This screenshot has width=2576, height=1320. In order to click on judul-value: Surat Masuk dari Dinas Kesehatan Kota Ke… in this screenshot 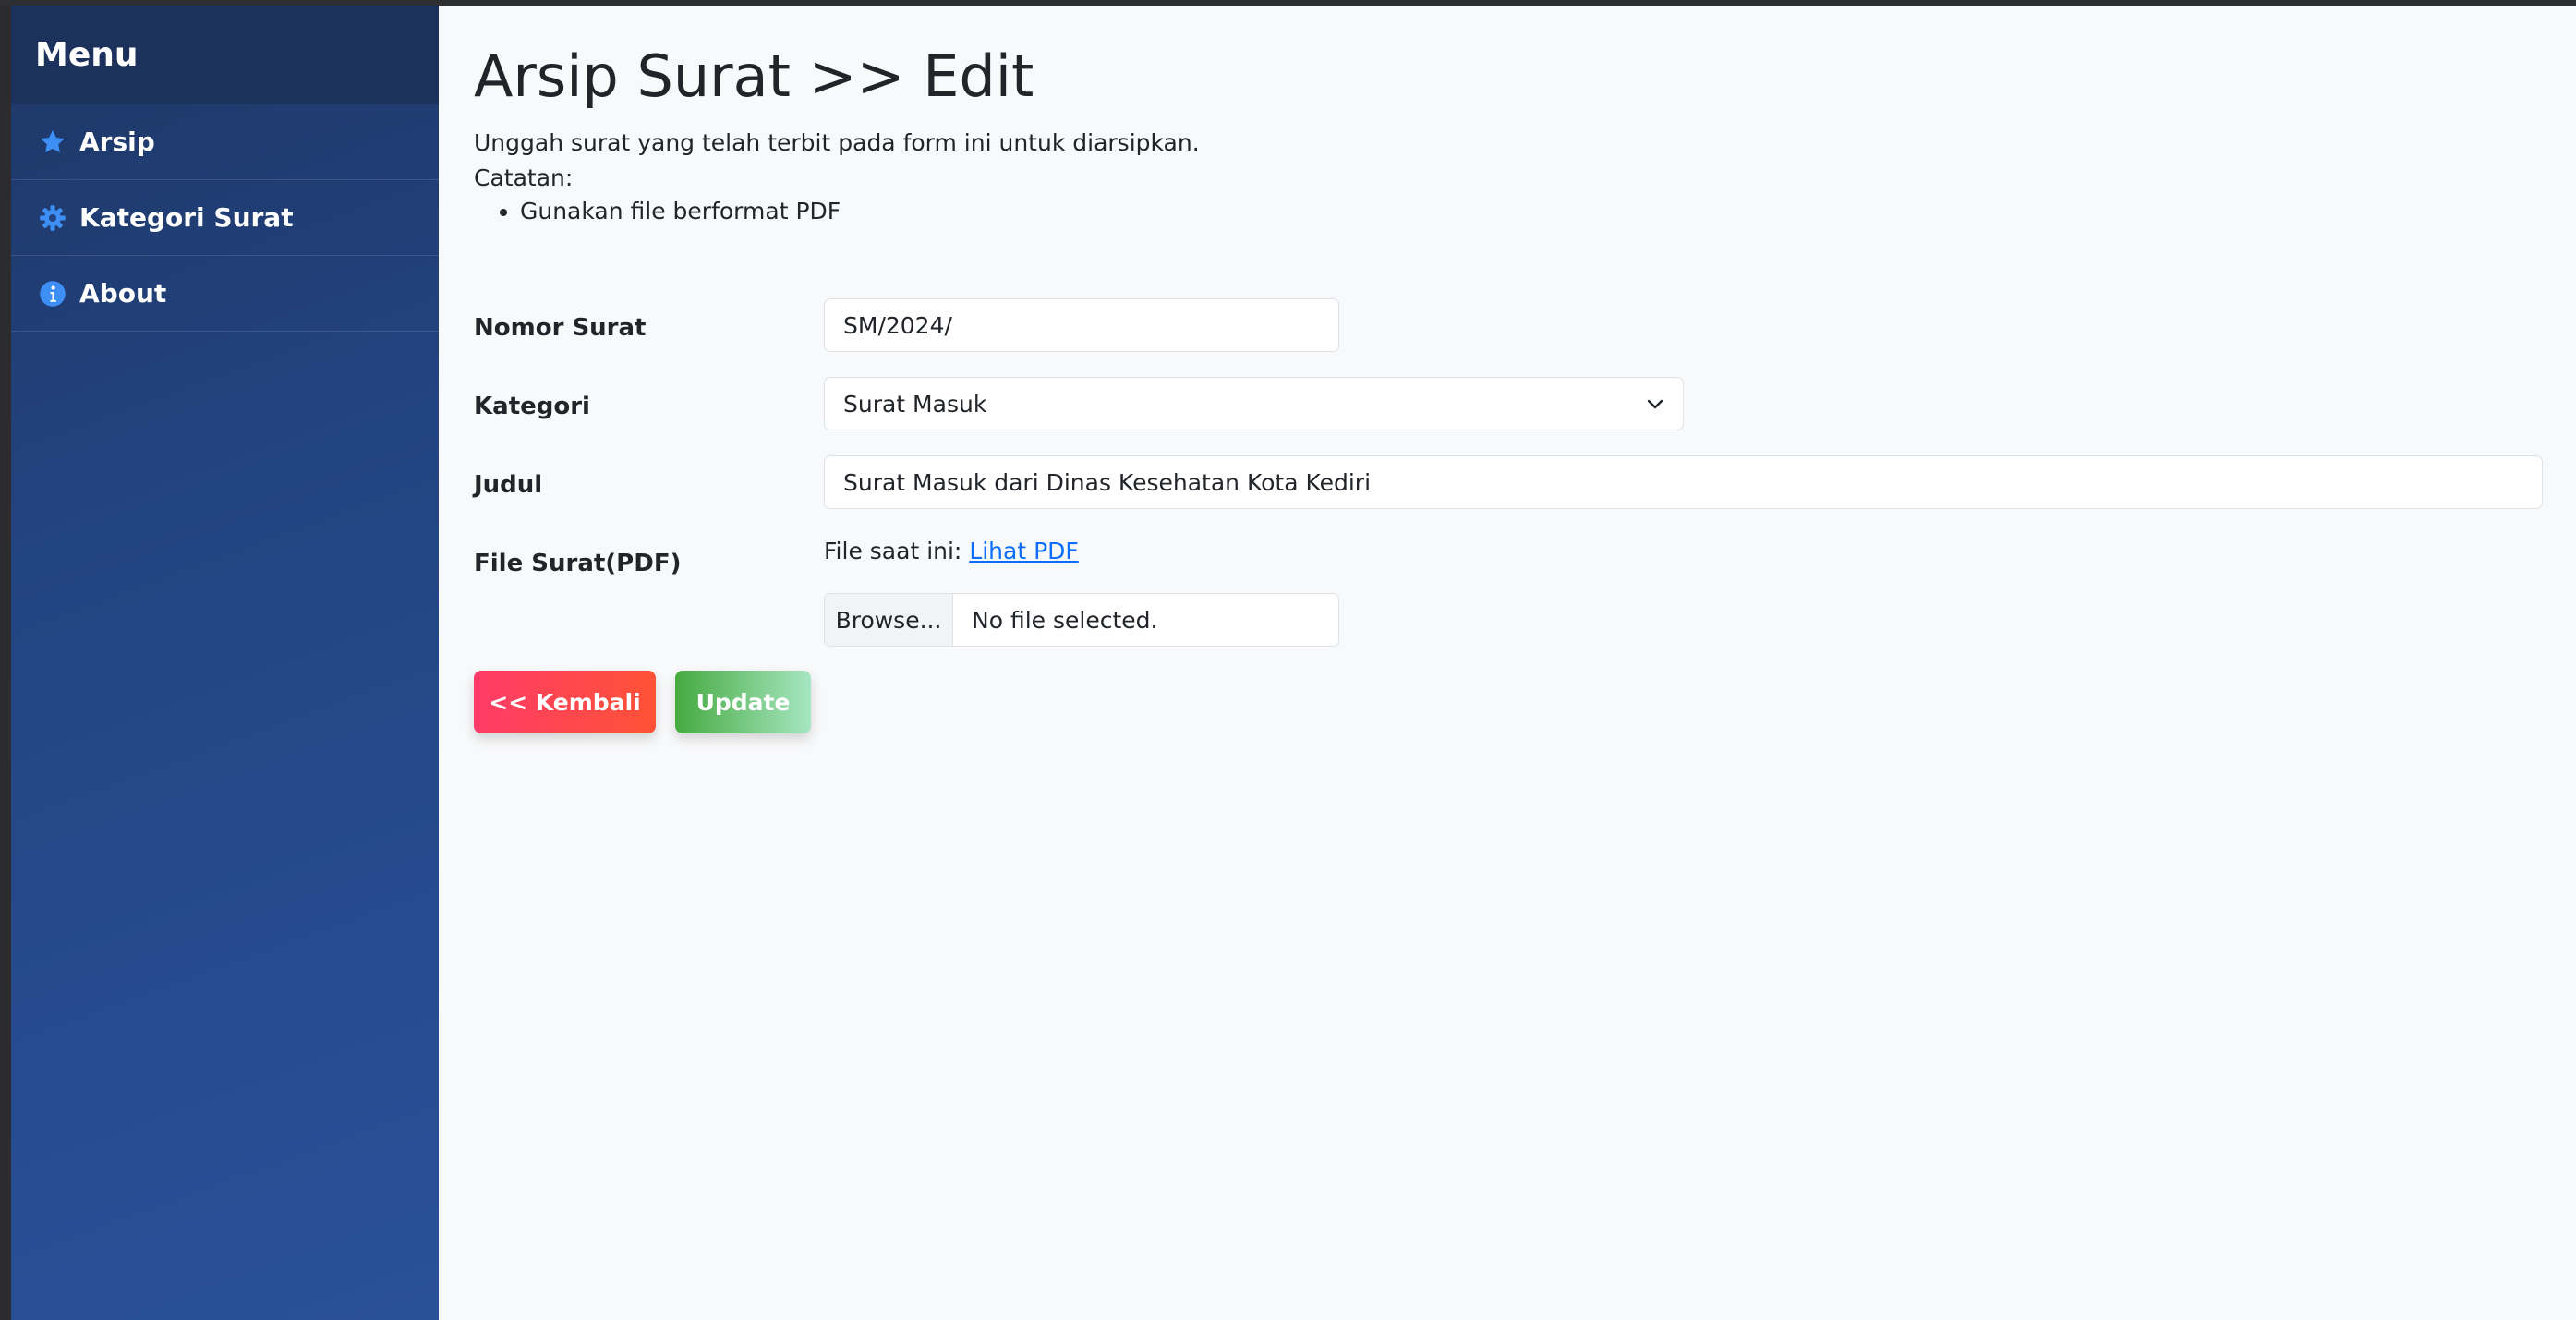, I will do `click(1107, 482)`.